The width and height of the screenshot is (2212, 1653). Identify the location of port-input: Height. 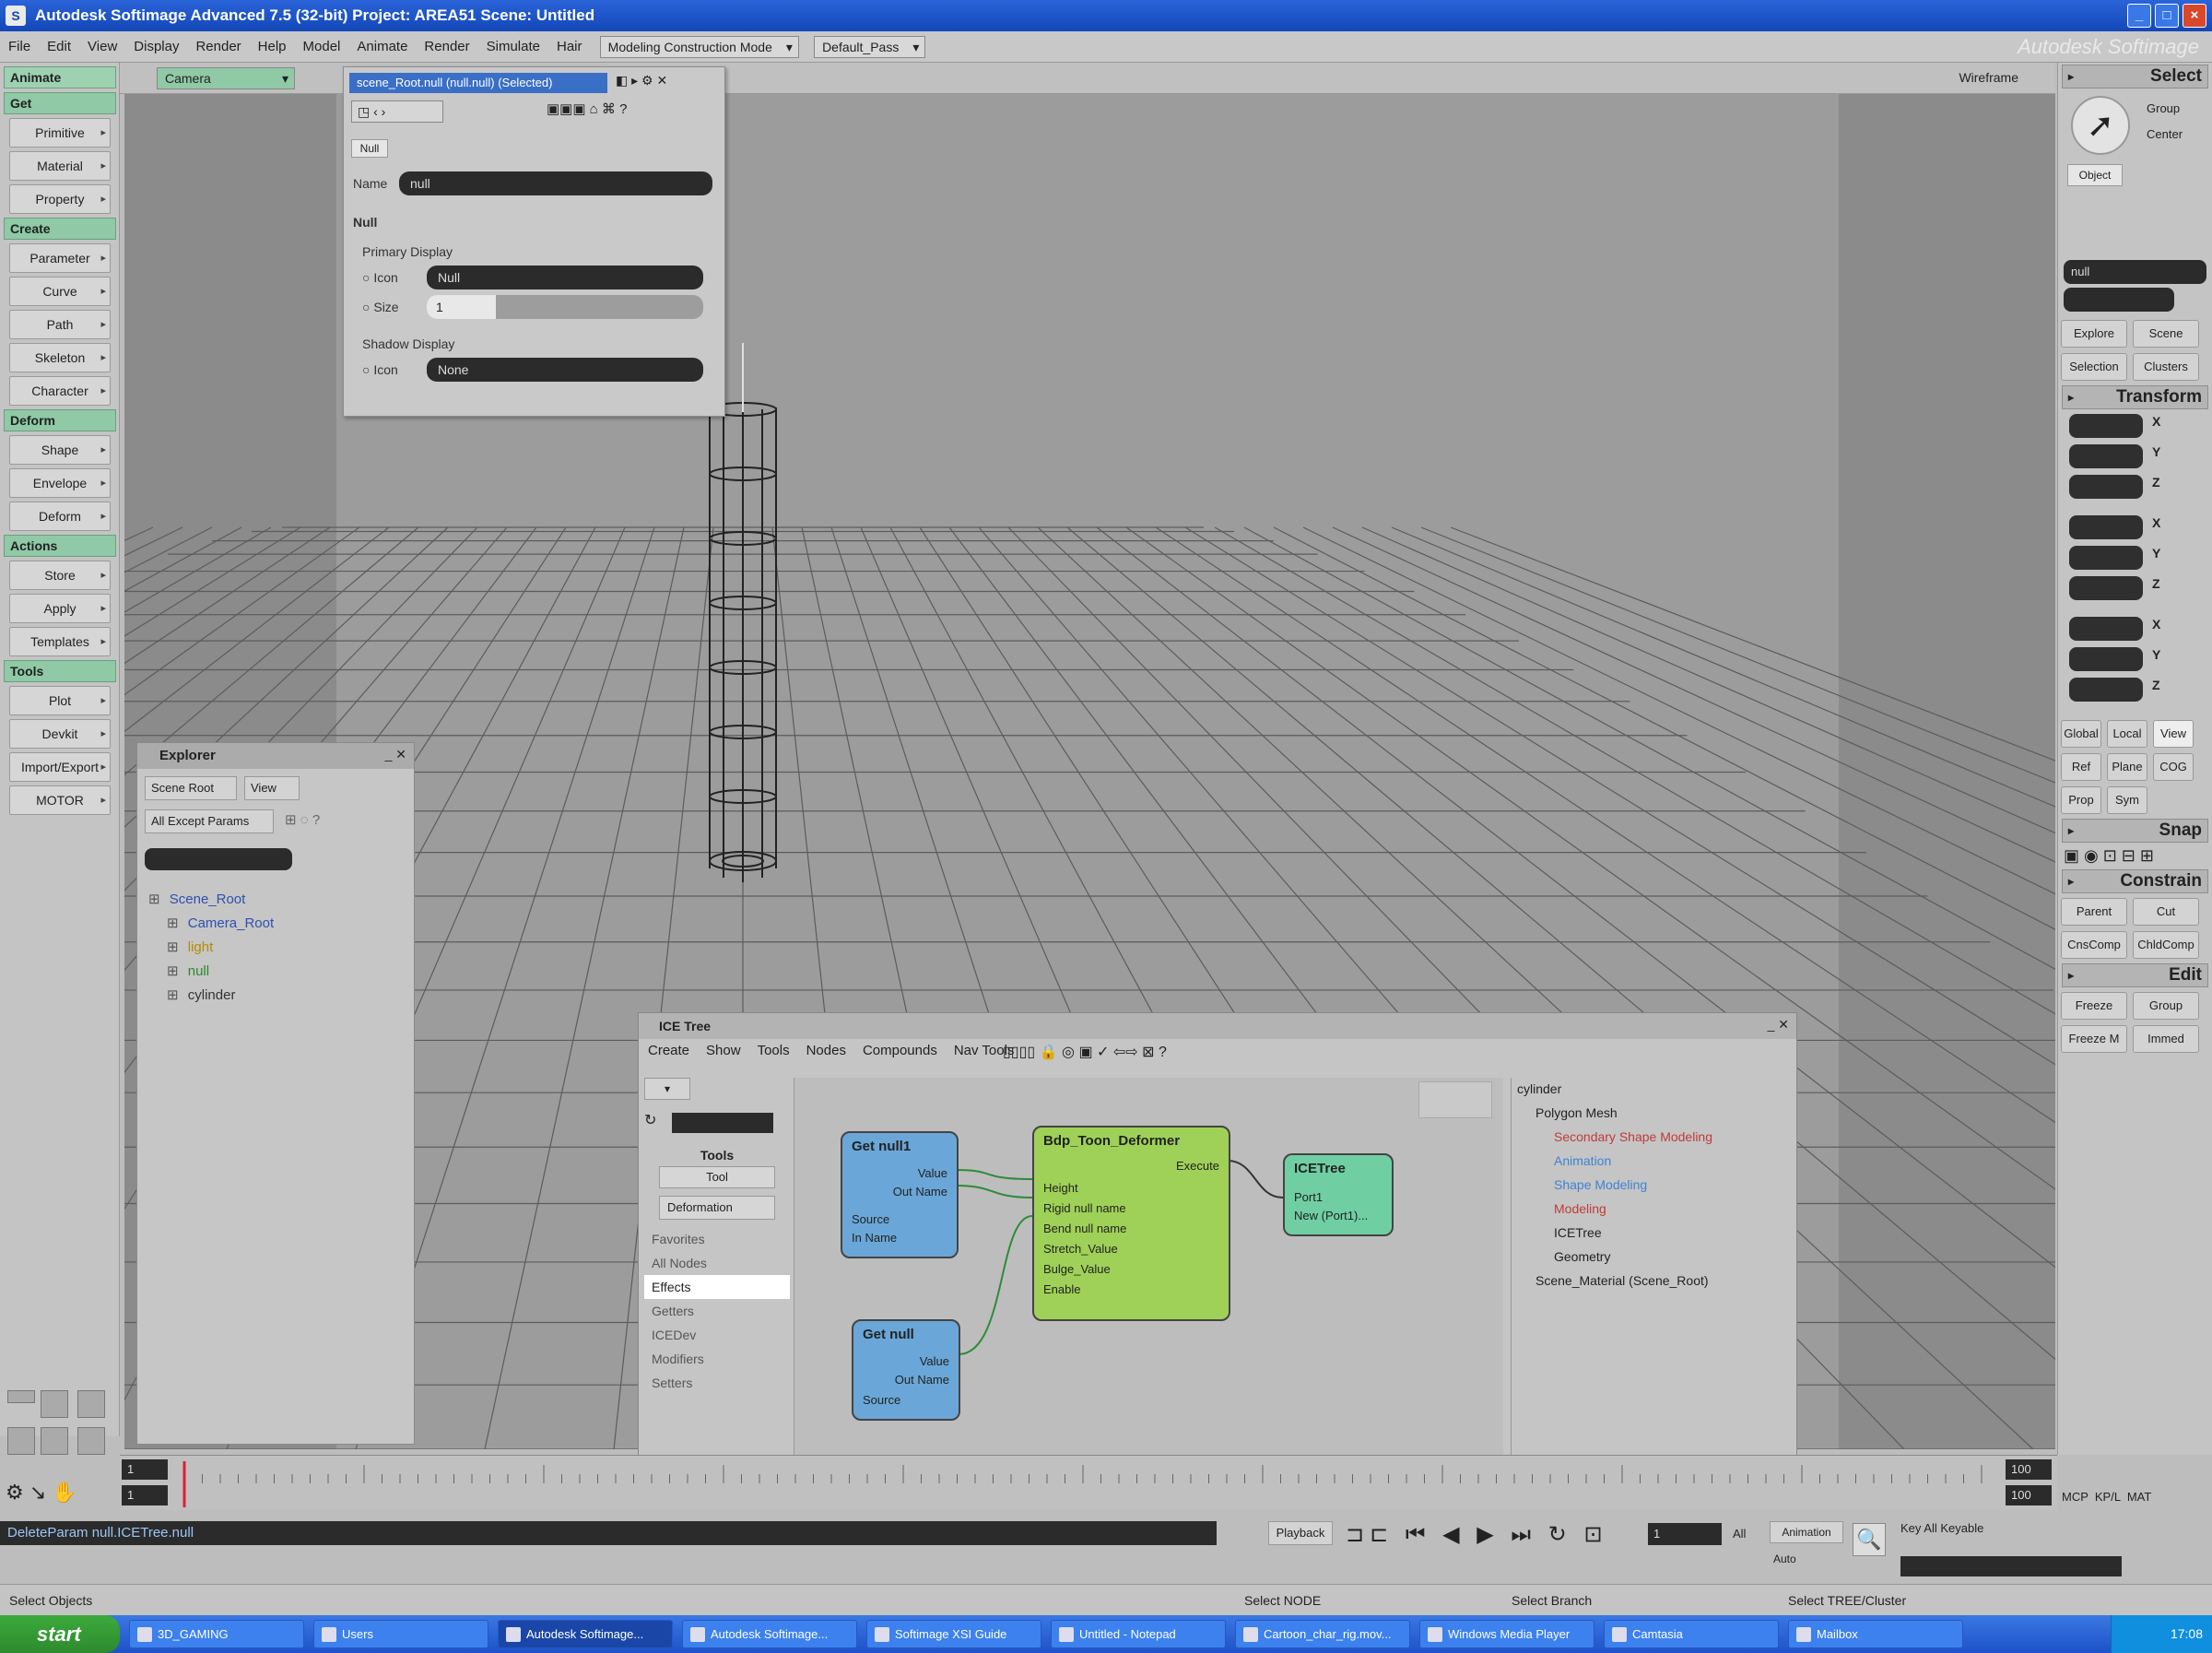
(1060, 1188).